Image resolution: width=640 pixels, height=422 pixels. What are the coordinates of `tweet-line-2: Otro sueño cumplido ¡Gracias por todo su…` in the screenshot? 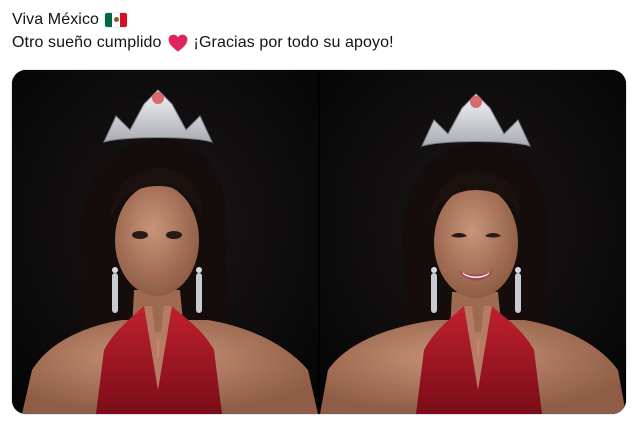 It's located at (320, 42).